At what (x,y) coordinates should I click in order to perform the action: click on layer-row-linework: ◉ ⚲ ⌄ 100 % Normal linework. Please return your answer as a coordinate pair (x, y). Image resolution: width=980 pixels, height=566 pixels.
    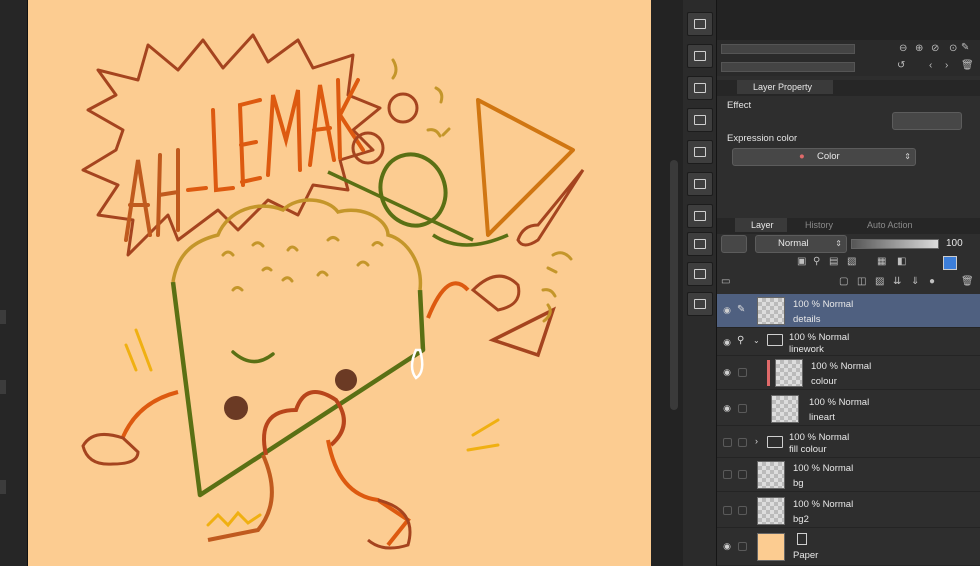
    Looking at the image, I should click on (848, 342).